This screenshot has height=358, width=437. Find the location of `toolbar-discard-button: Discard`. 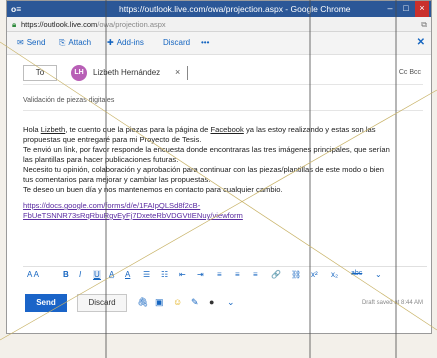

toolbar-discard-button: Discard is located at coordinates (176, 42).